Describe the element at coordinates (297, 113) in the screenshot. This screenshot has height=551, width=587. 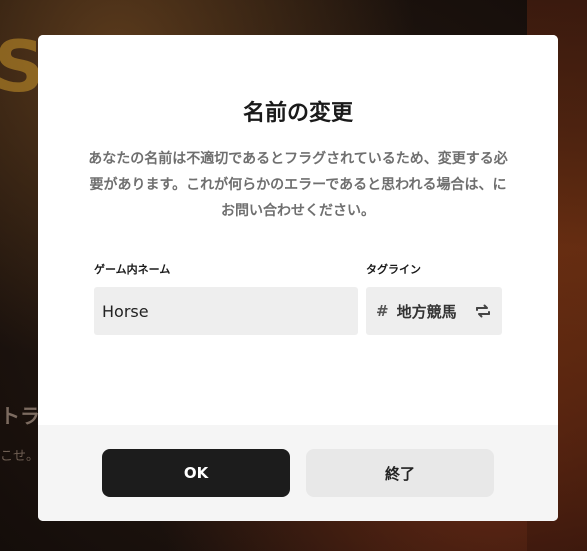
I see `dialog-title: 名前の変更` at that location.